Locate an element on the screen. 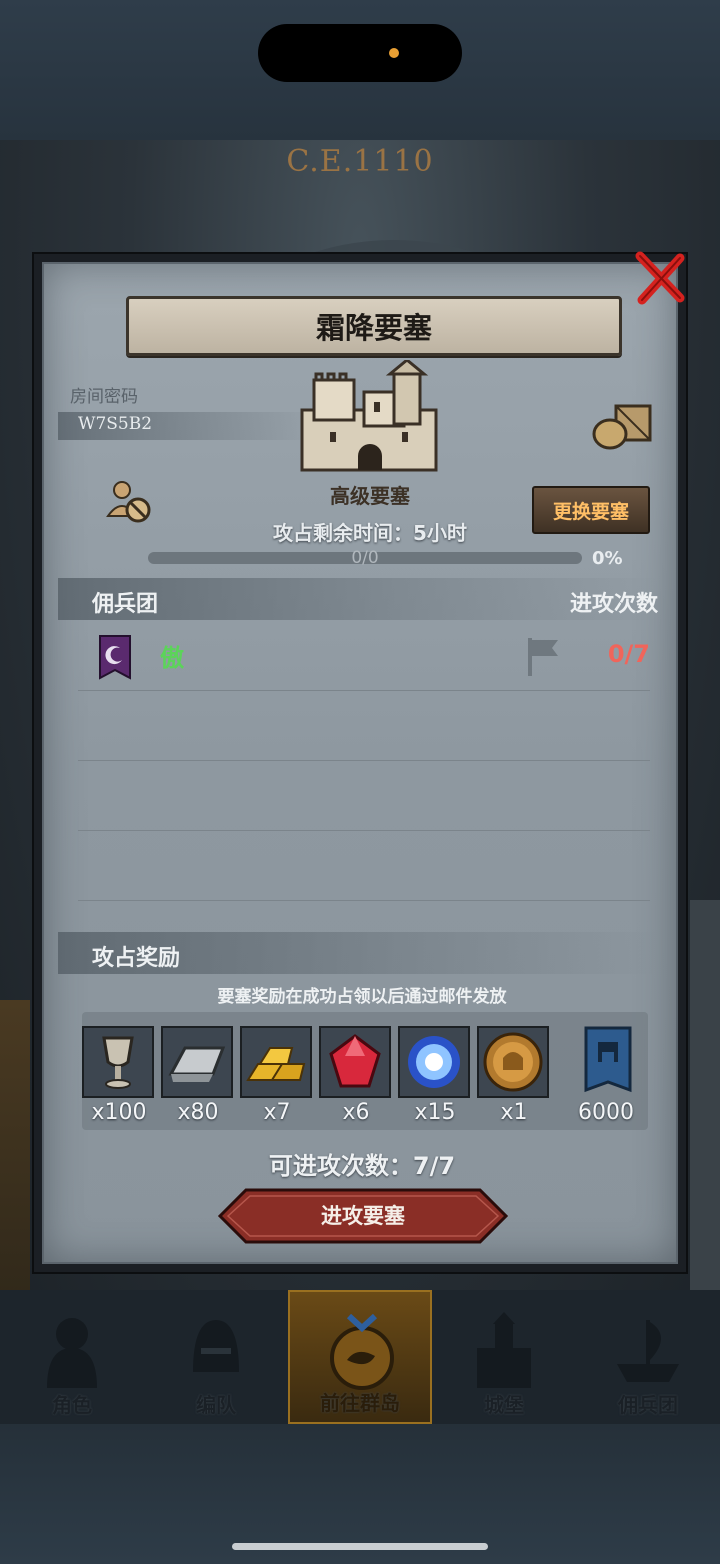 This screenshot has height=1564, width=720. rewards-panel: x100 x80 x7 x6 x15 x1 6000 is located at coordinates (365, 1071).